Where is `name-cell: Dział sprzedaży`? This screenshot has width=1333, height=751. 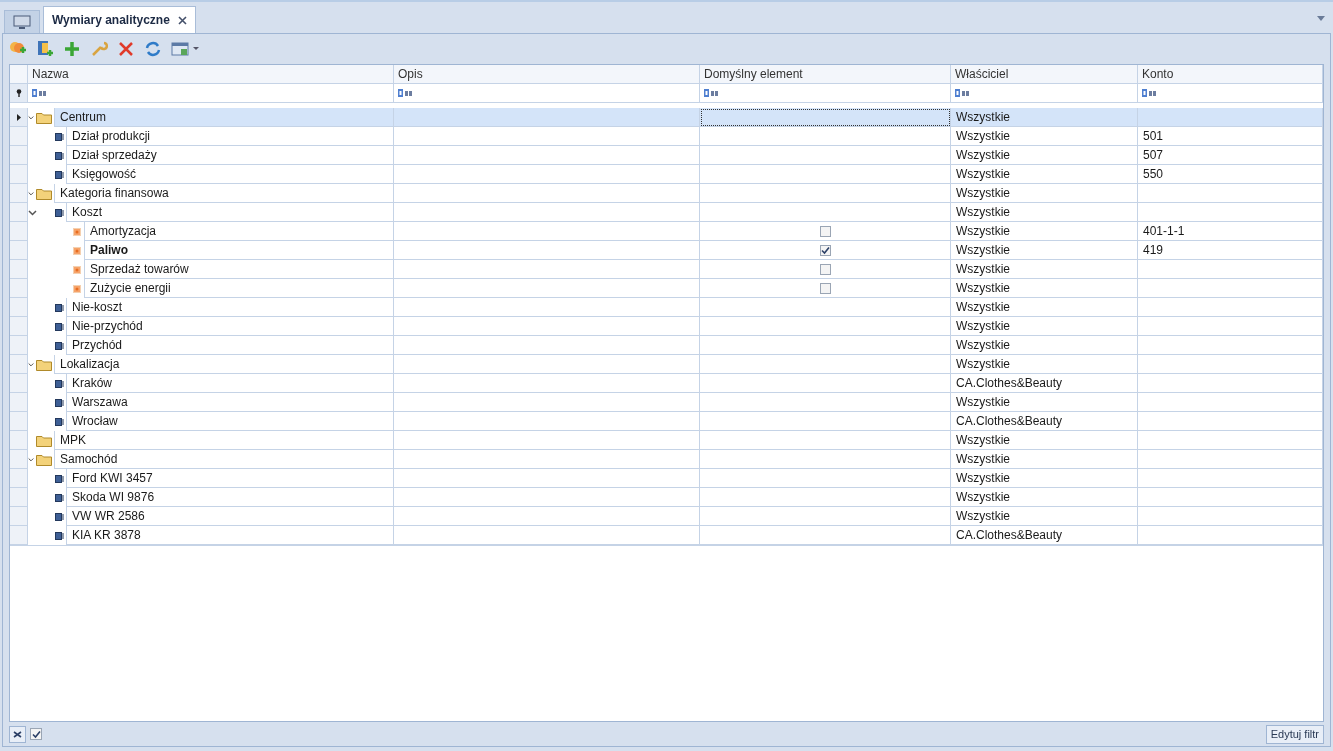
name-cell: Dział sprzedaży is located at coordinates (229, 155).